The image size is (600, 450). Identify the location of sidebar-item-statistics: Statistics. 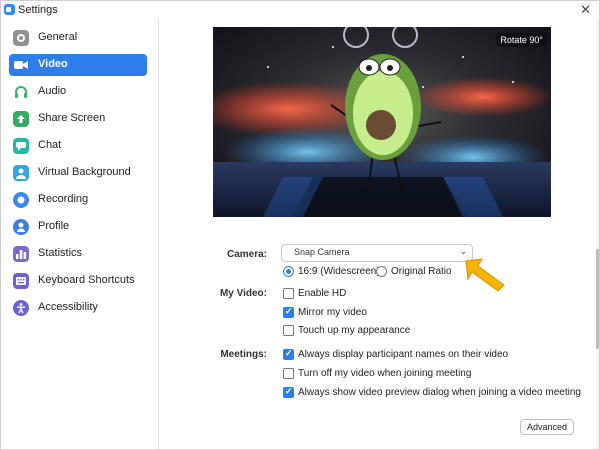
(78, 254).